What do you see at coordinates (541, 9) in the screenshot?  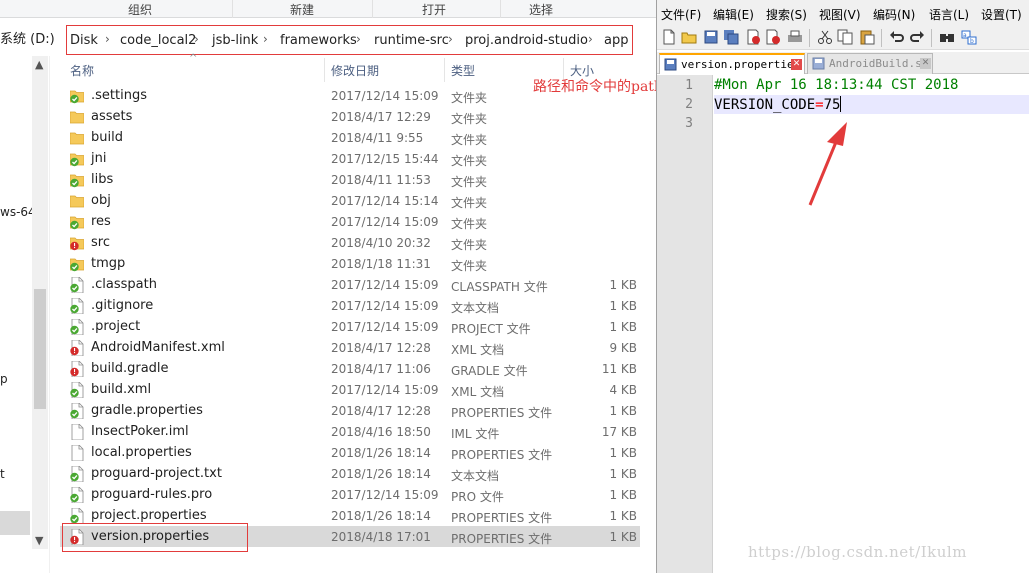 I see `ribbon-group-select: 选择` at bounding box center [541, 9].